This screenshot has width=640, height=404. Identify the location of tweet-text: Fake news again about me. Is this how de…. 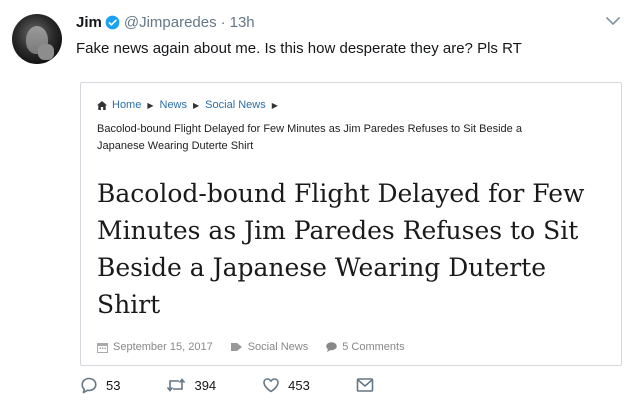
(299, 48).